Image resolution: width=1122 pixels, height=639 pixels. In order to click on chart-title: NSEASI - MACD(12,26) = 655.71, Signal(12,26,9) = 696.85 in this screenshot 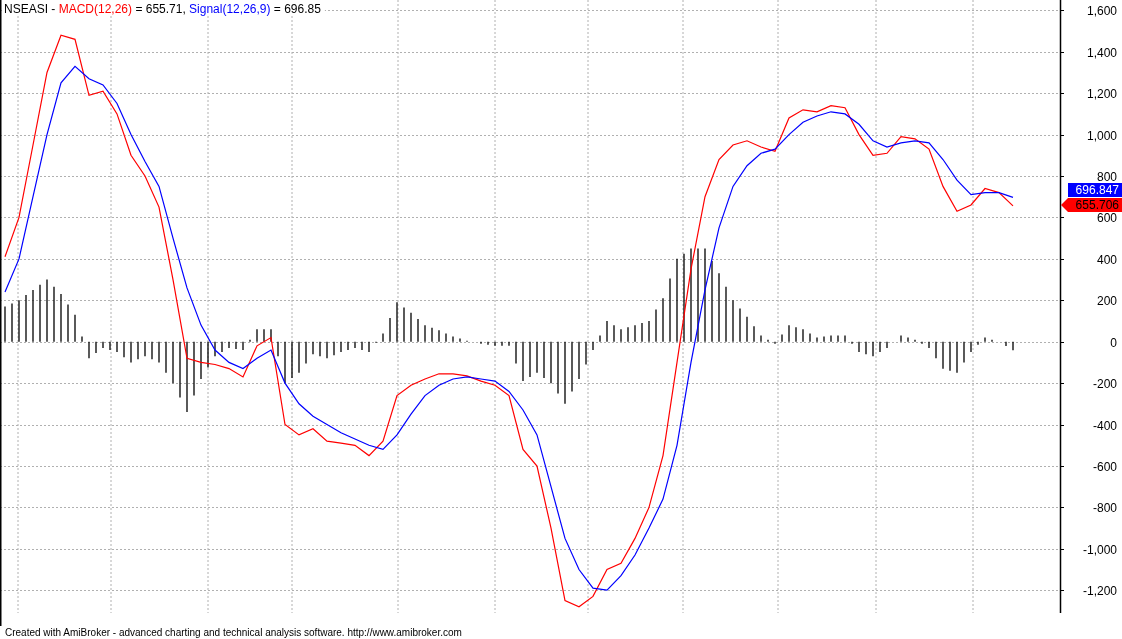, I will do `click(162, 9)`.